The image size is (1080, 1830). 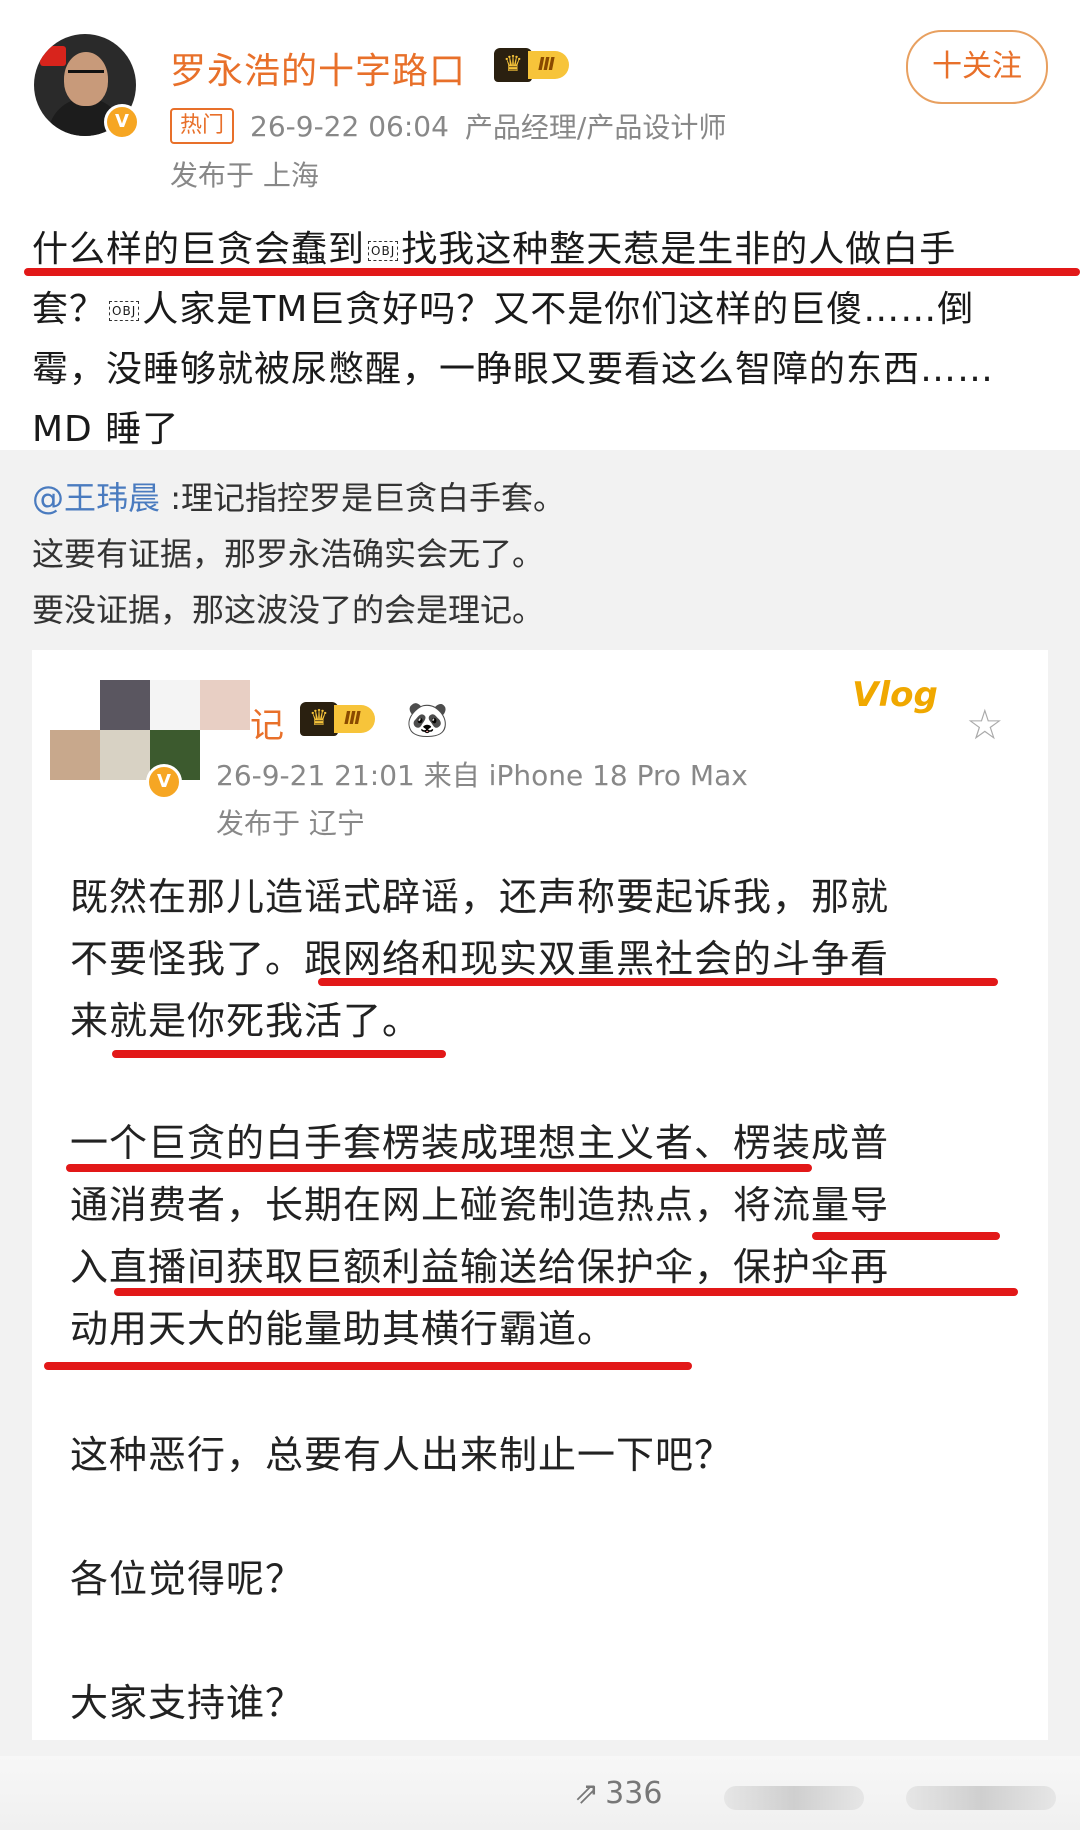 I want to click on vlog-sticker: Vlog, so click(x=895, y=695).